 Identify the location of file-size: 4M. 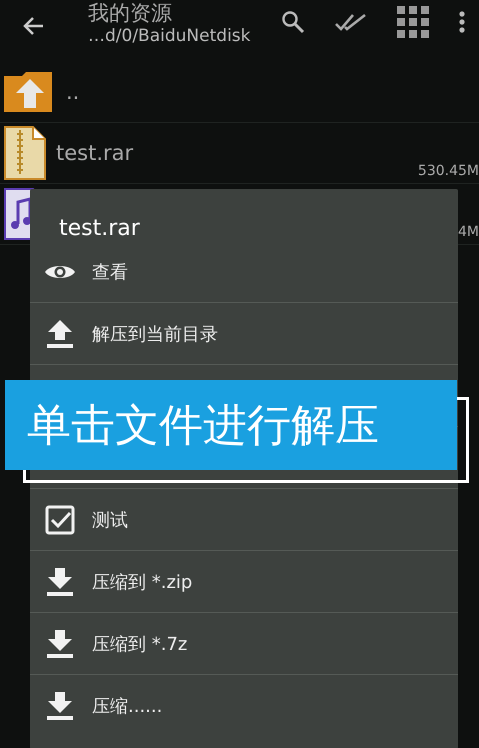
(468, 232).